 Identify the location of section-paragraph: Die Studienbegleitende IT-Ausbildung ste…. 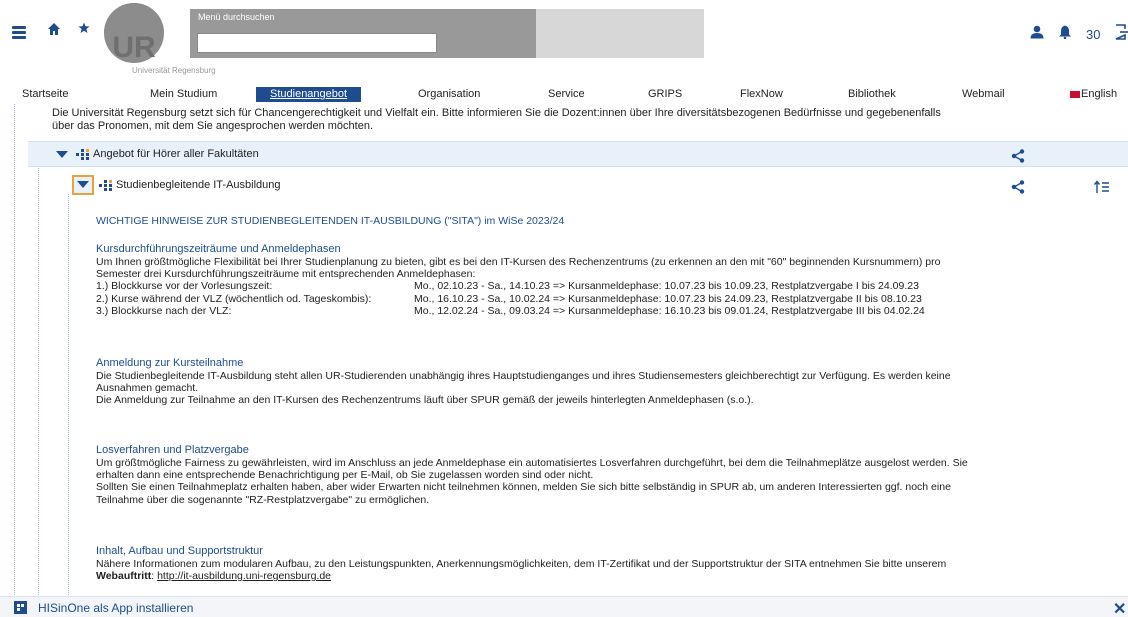
(523, 382).